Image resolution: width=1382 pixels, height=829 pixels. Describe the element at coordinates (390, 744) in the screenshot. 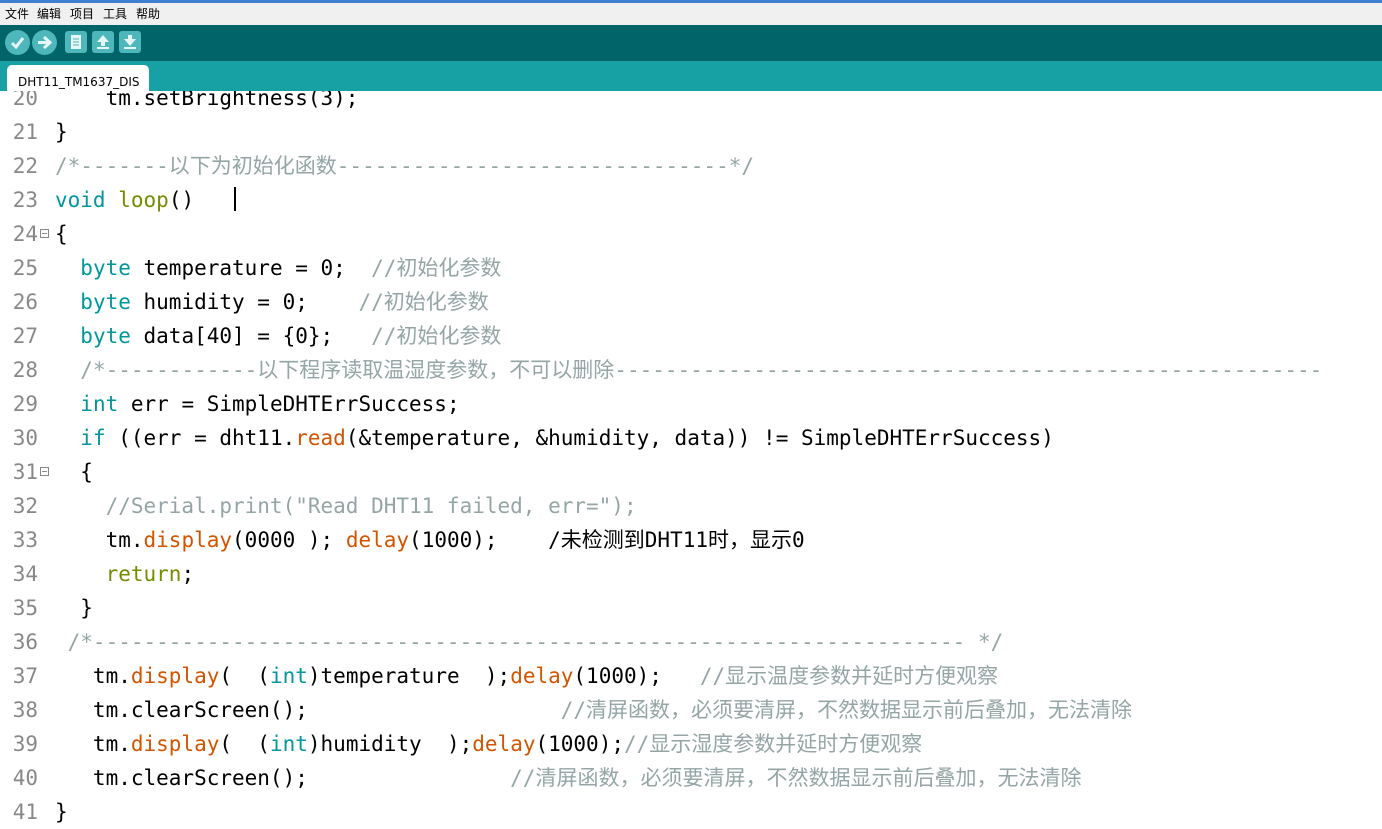

I see `code-token: )humidity );` at that location.